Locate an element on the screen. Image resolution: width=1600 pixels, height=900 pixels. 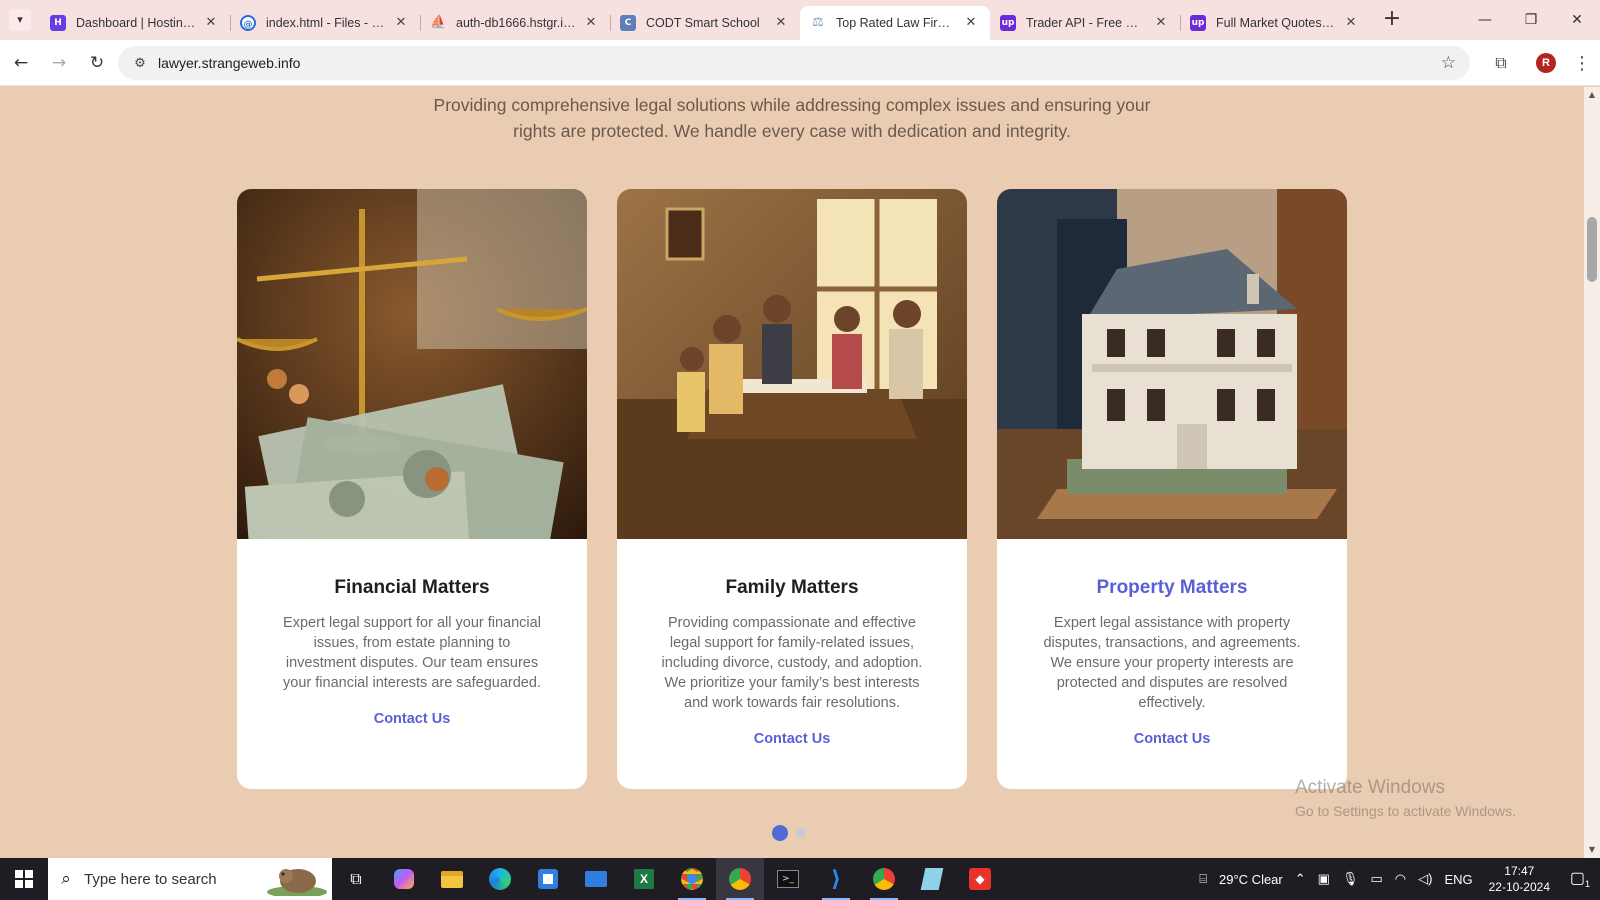
tab-trader-api: up Trader API - Free Stock ✕ is located at coordinates (1085, 23).